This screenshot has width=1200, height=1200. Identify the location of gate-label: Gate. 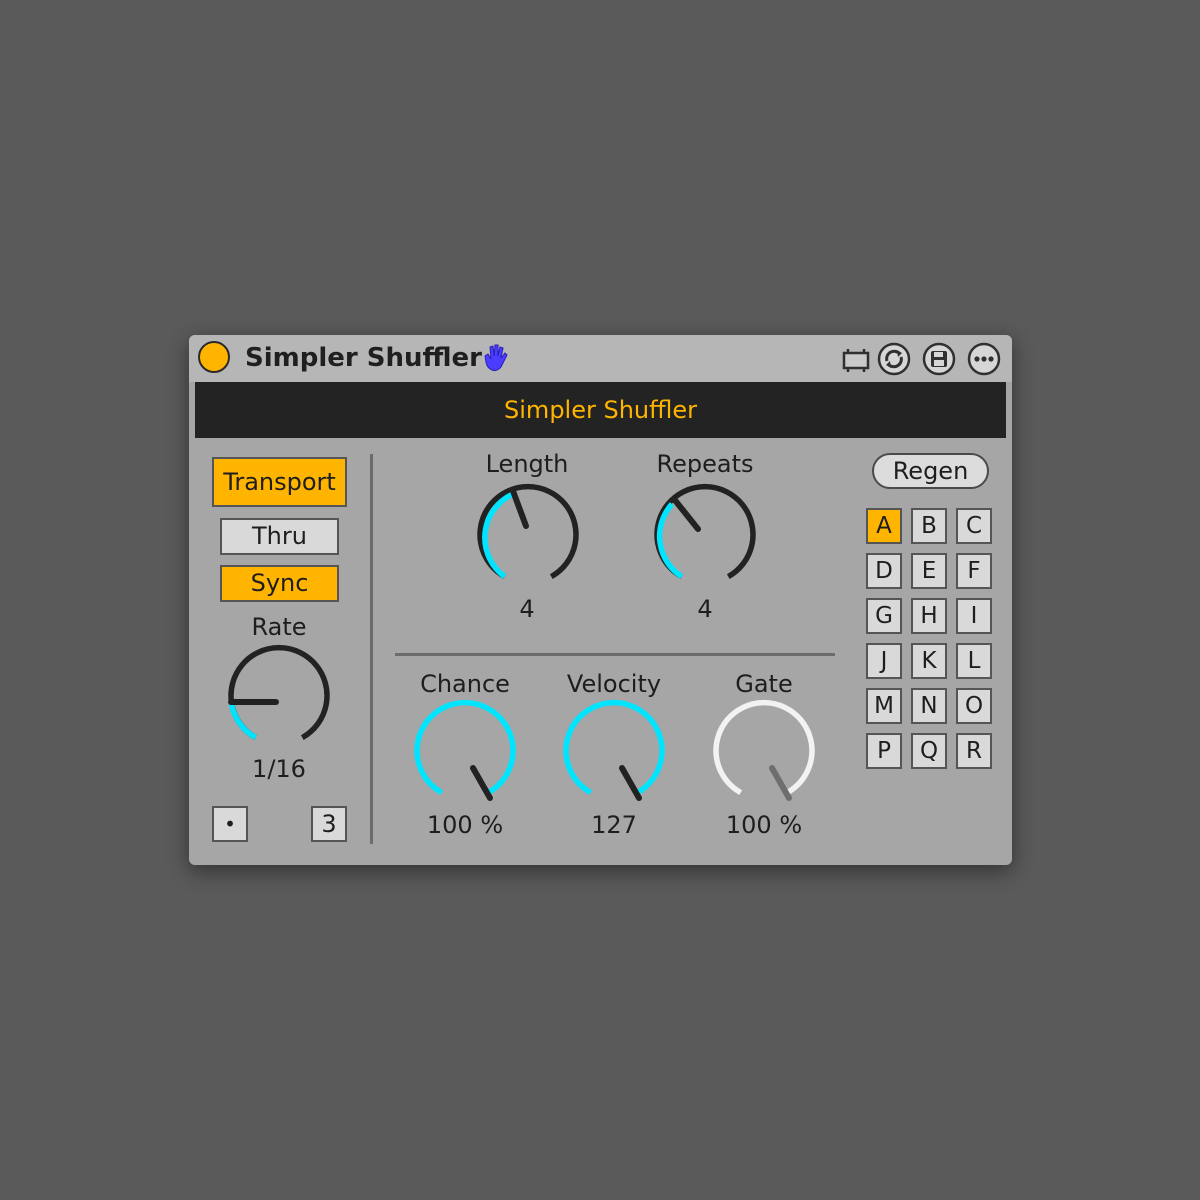
(764, 684).